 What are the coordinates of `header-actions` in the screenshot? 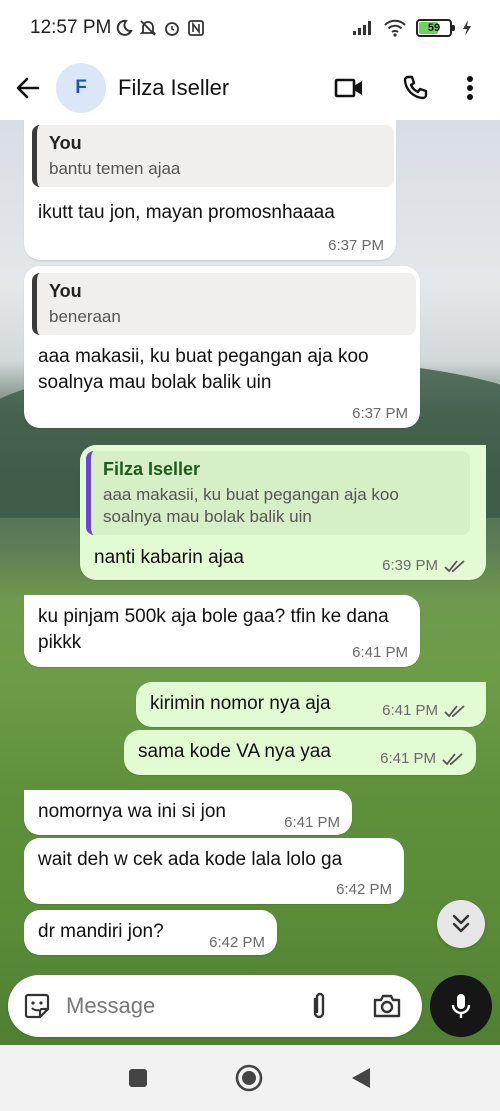 It's located at (404, 88).